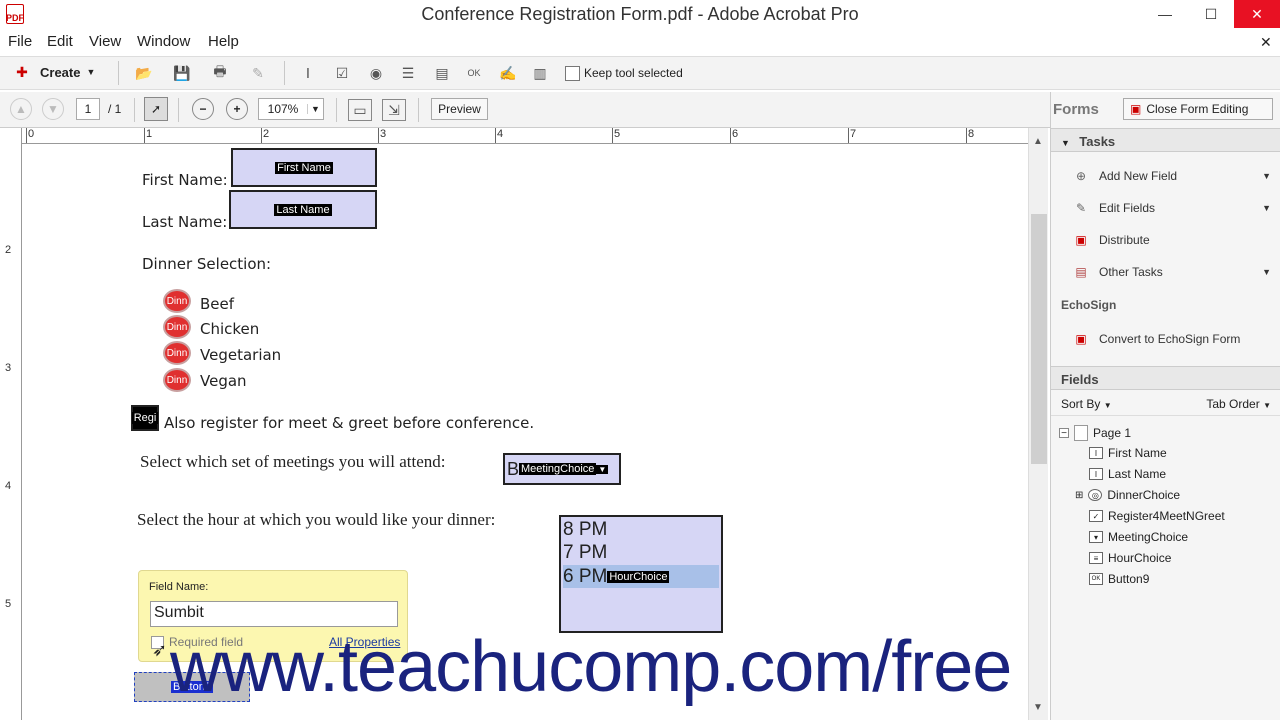 Image resolution: width=1280 pixels, height=720 pixels. I want to click on edit-fields-task: ✎ Edit Fields ▼, so click(1171, 208).